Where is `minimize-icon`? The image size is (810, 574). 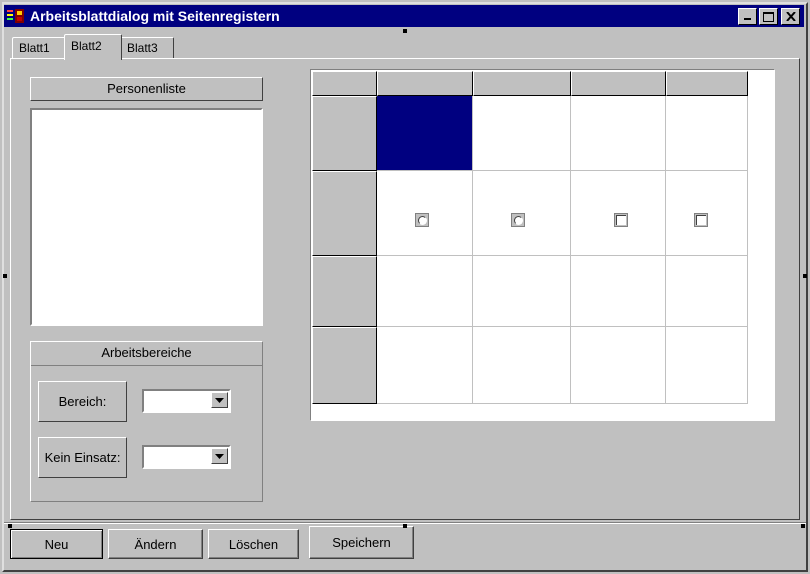
minimize-icon is located at coordinates (747, 19).